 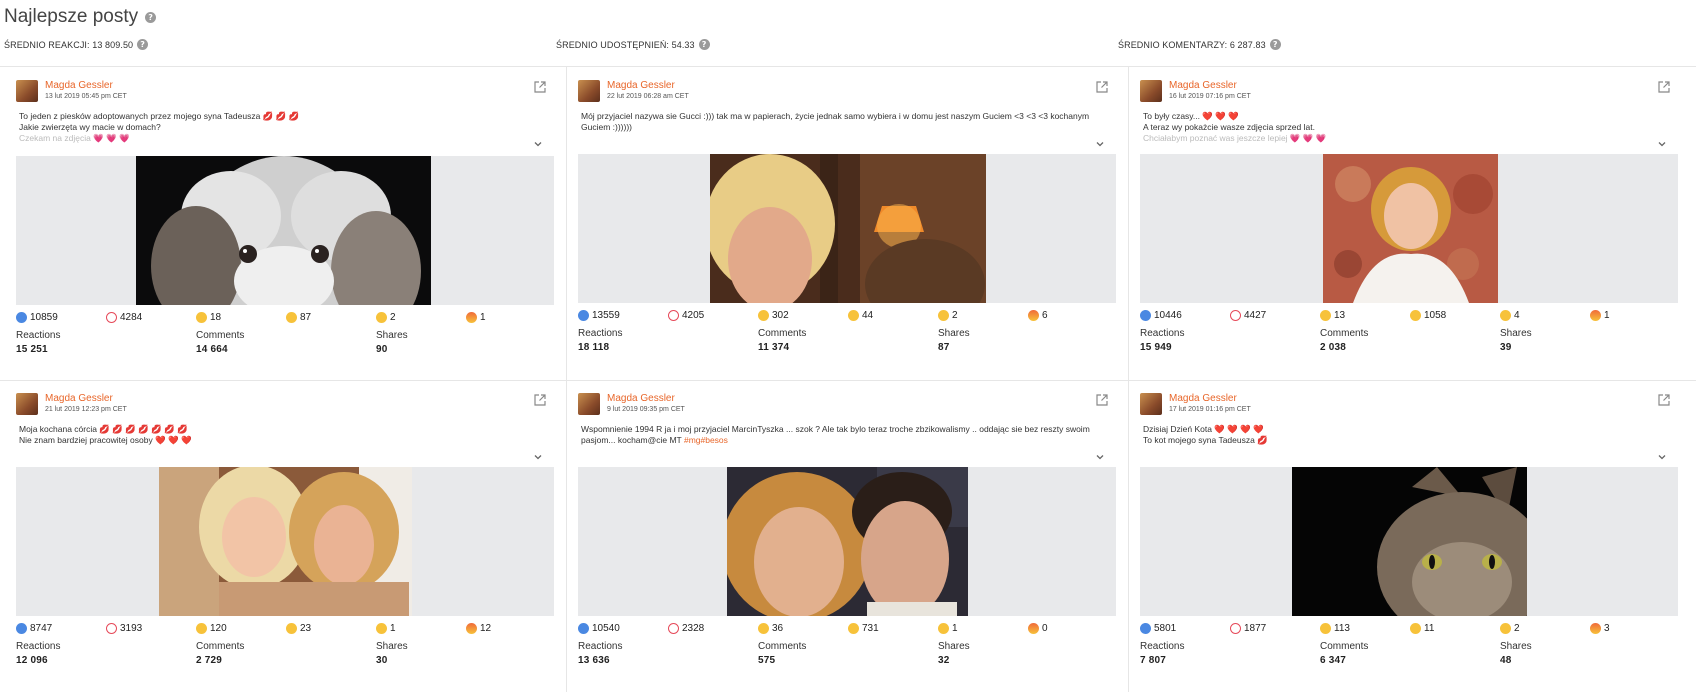 What do you see at coordinates (948, 315) in the screenshot?
I see `reaction-sad: 2` at bounding box center [948, 315].